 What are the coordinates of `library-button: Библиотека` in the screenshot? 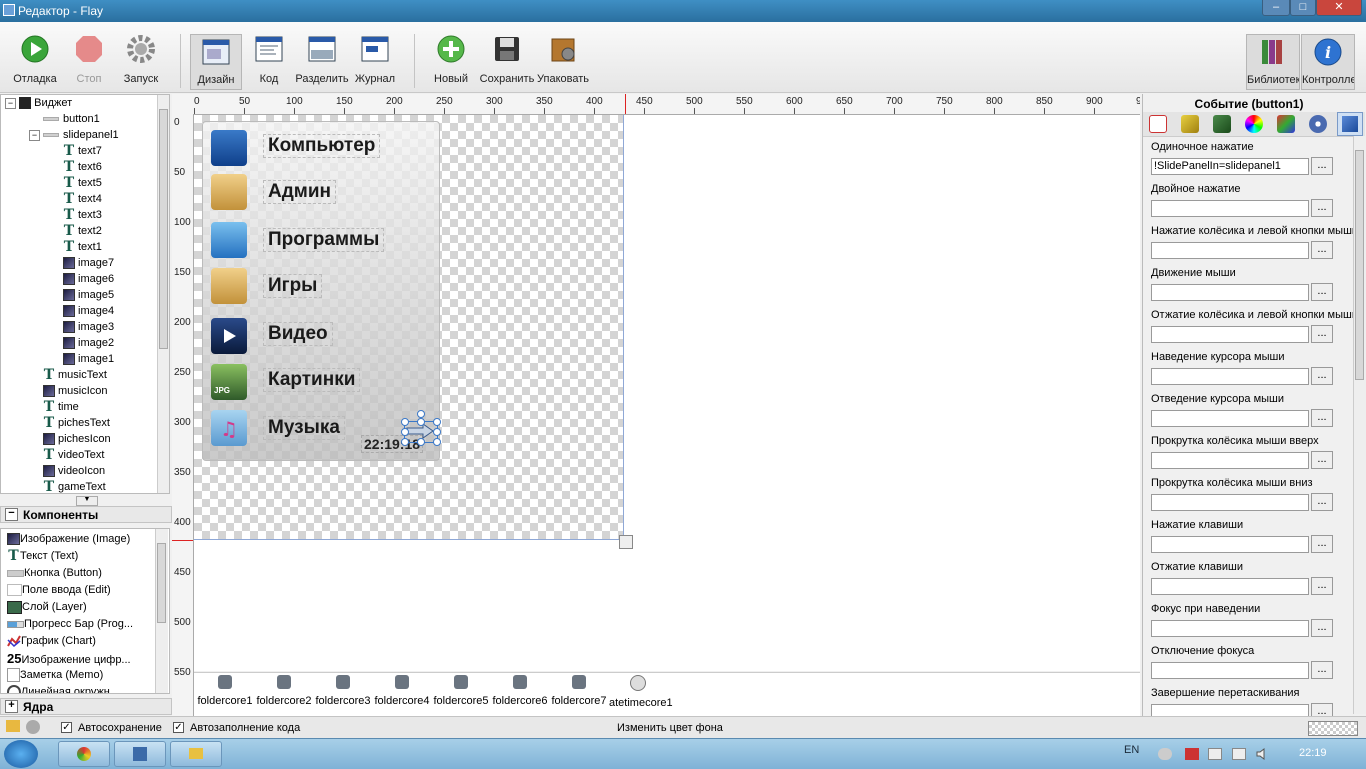 It's located at (1273, 62).